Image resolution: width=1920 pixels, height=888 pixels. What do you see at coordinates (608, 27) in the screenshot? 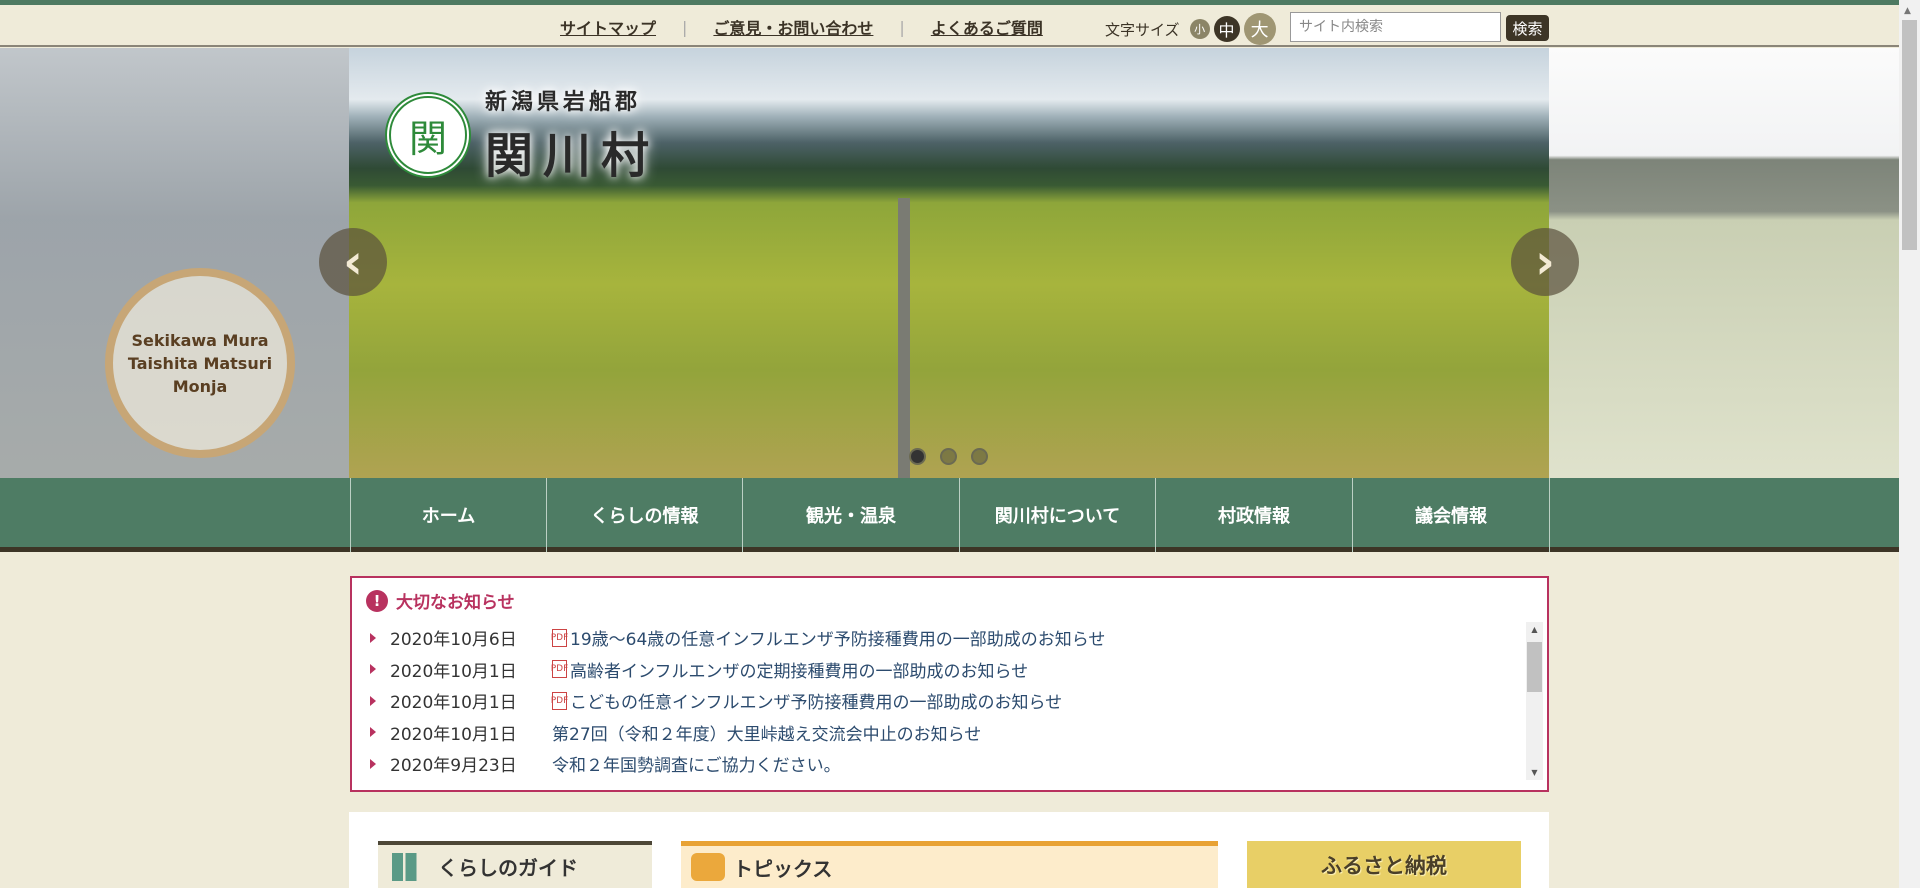
I see `sitemap-link: サイトマップ` at bounding box center [608, 27].